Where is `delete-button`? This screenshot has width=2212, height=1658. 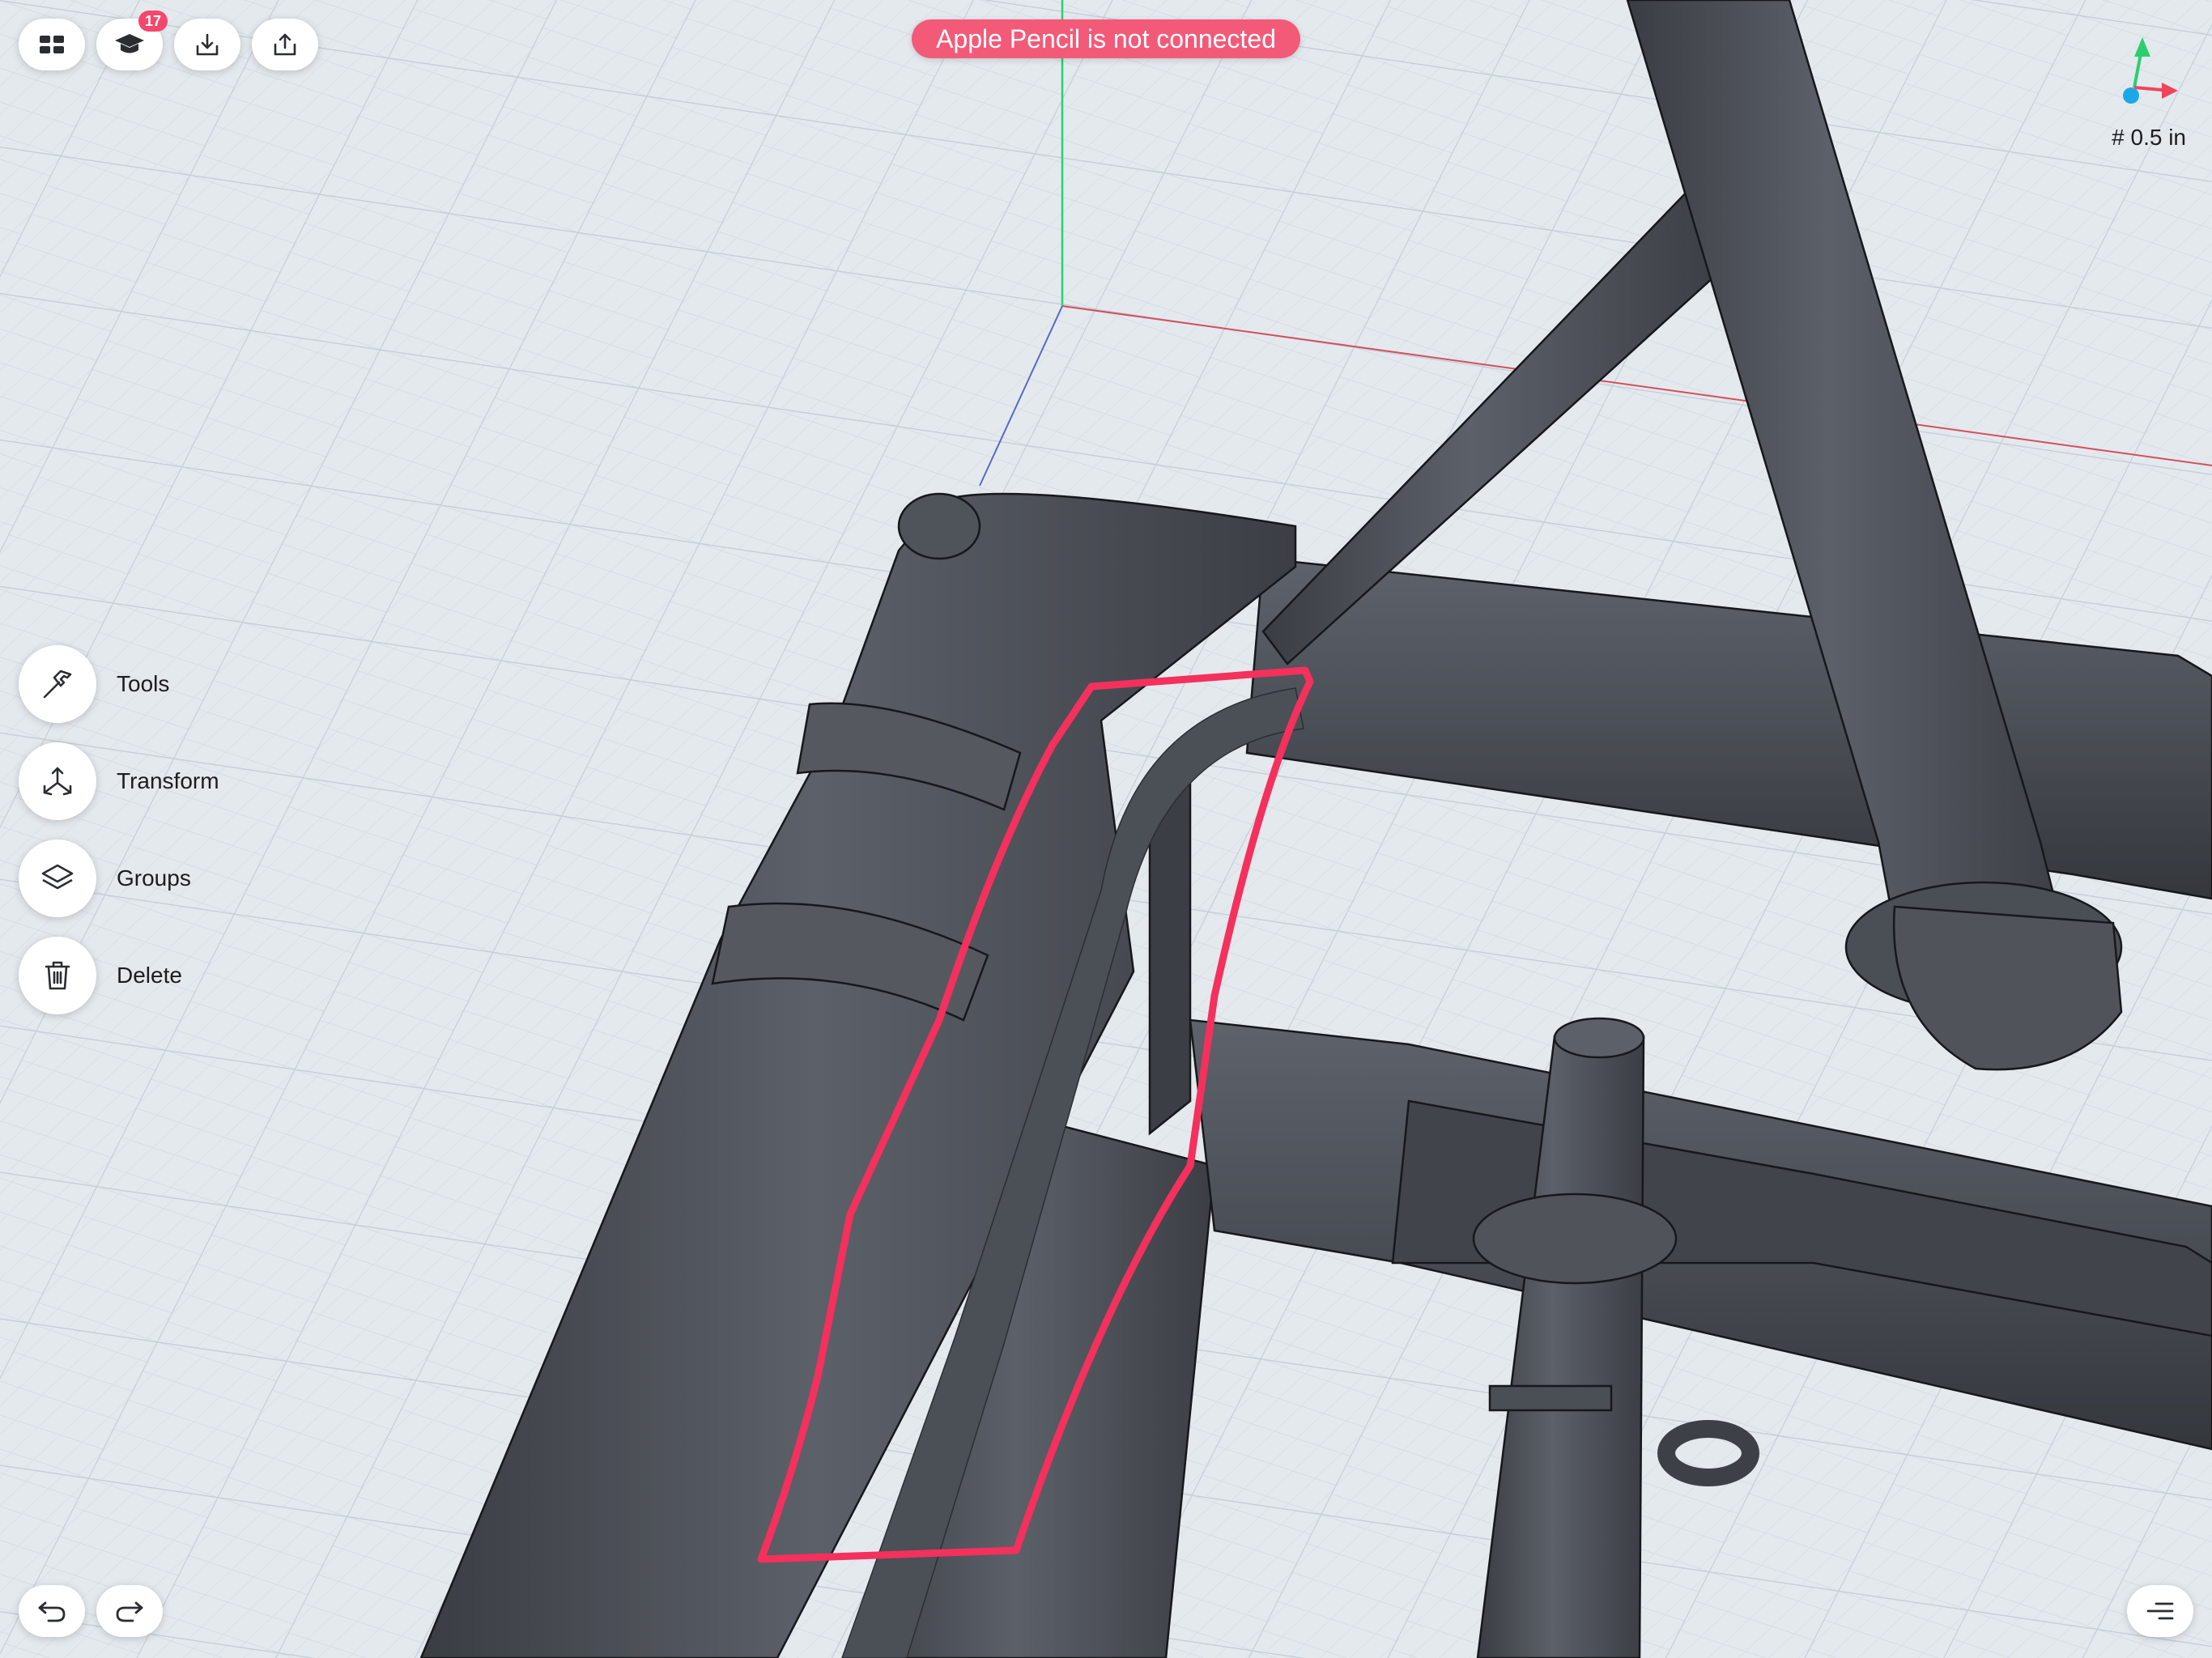 delete-button is located at coordinates (57, 975).